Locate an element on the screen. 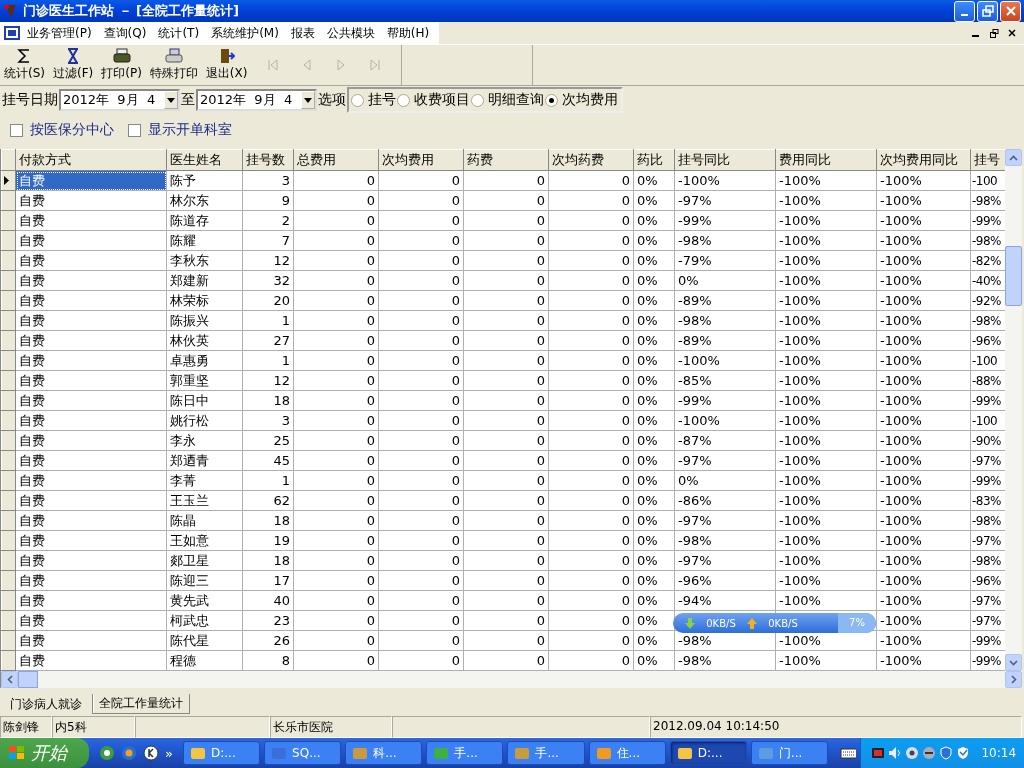  column-header: 次均药费 is located at coordinates (591, 160).